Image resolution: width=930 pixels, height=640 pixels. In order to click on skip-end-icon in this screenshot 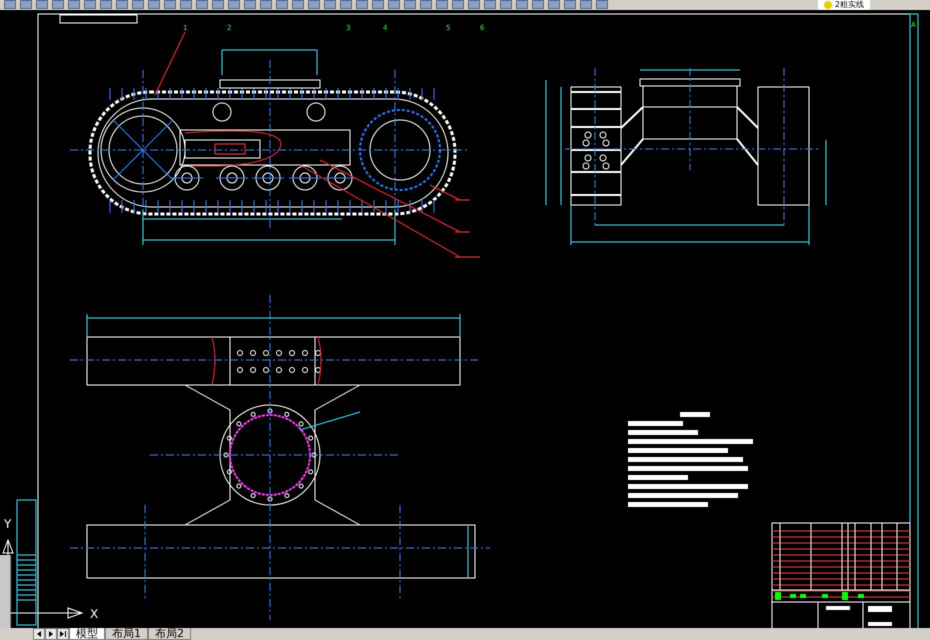, I will do `click(63, 634)`.